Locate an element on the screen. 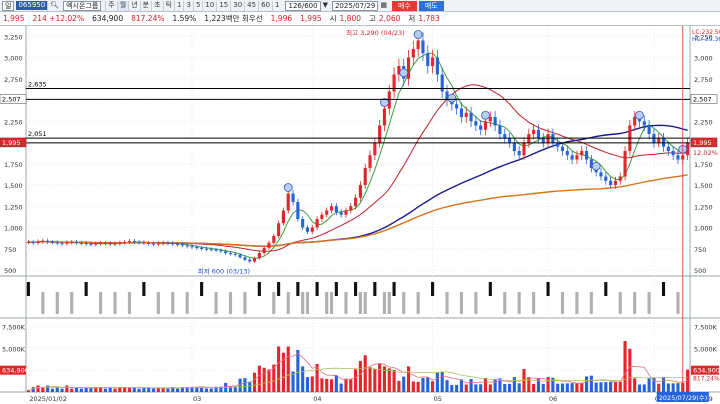  date-field: 2025/07/29 is located at coordinates (355, 5).